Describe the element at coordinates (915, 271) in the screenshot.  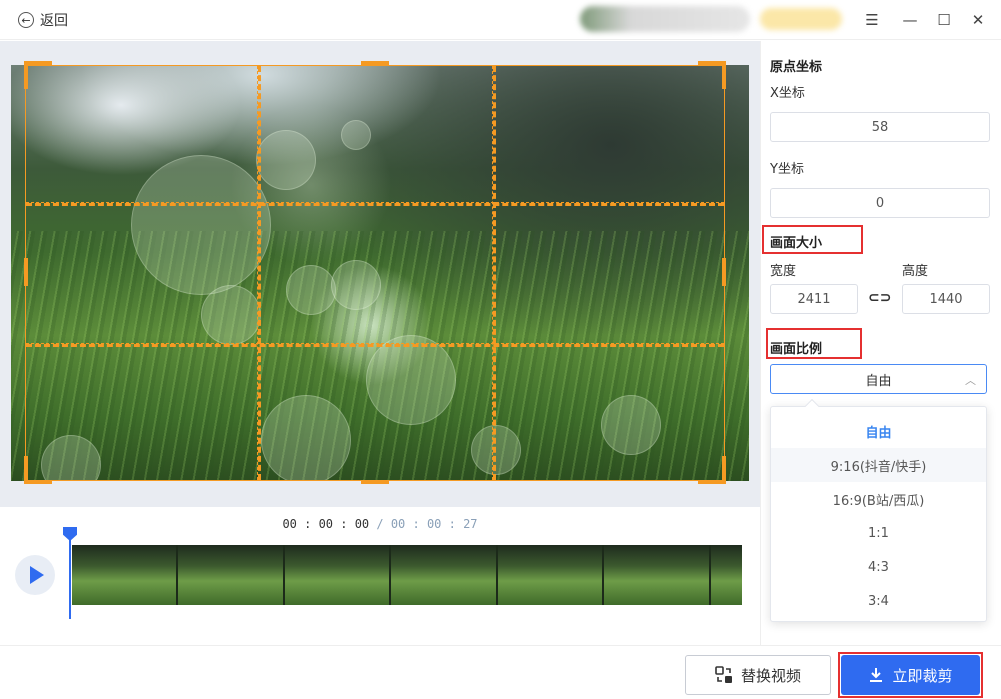
I see `height-label: 高度` at that location.